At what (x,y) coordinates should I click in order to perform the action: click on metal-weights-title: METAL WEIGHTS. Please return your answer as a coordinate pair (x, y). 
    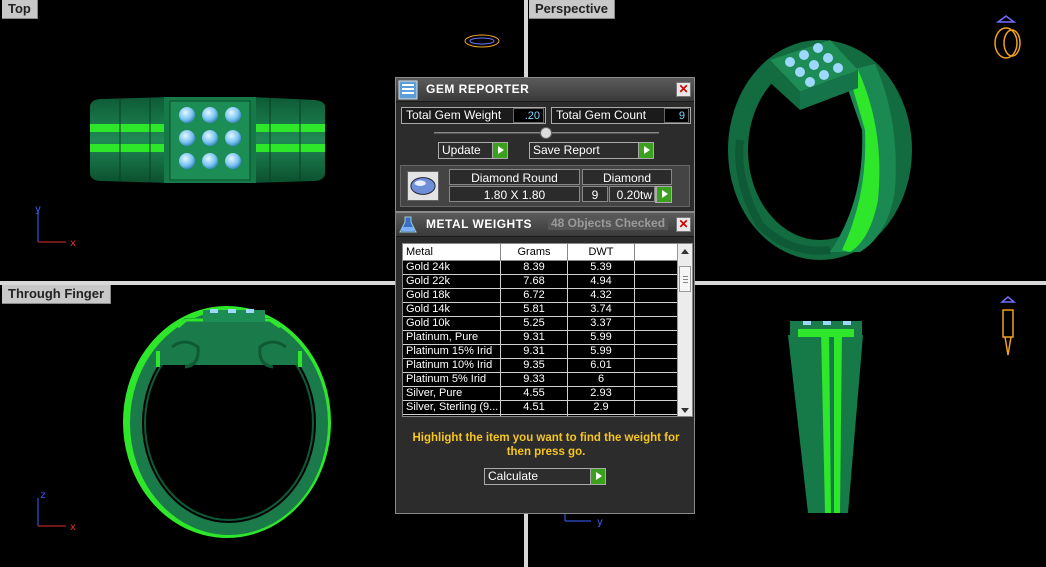
    Looking at the image, I should click on (479, 224).